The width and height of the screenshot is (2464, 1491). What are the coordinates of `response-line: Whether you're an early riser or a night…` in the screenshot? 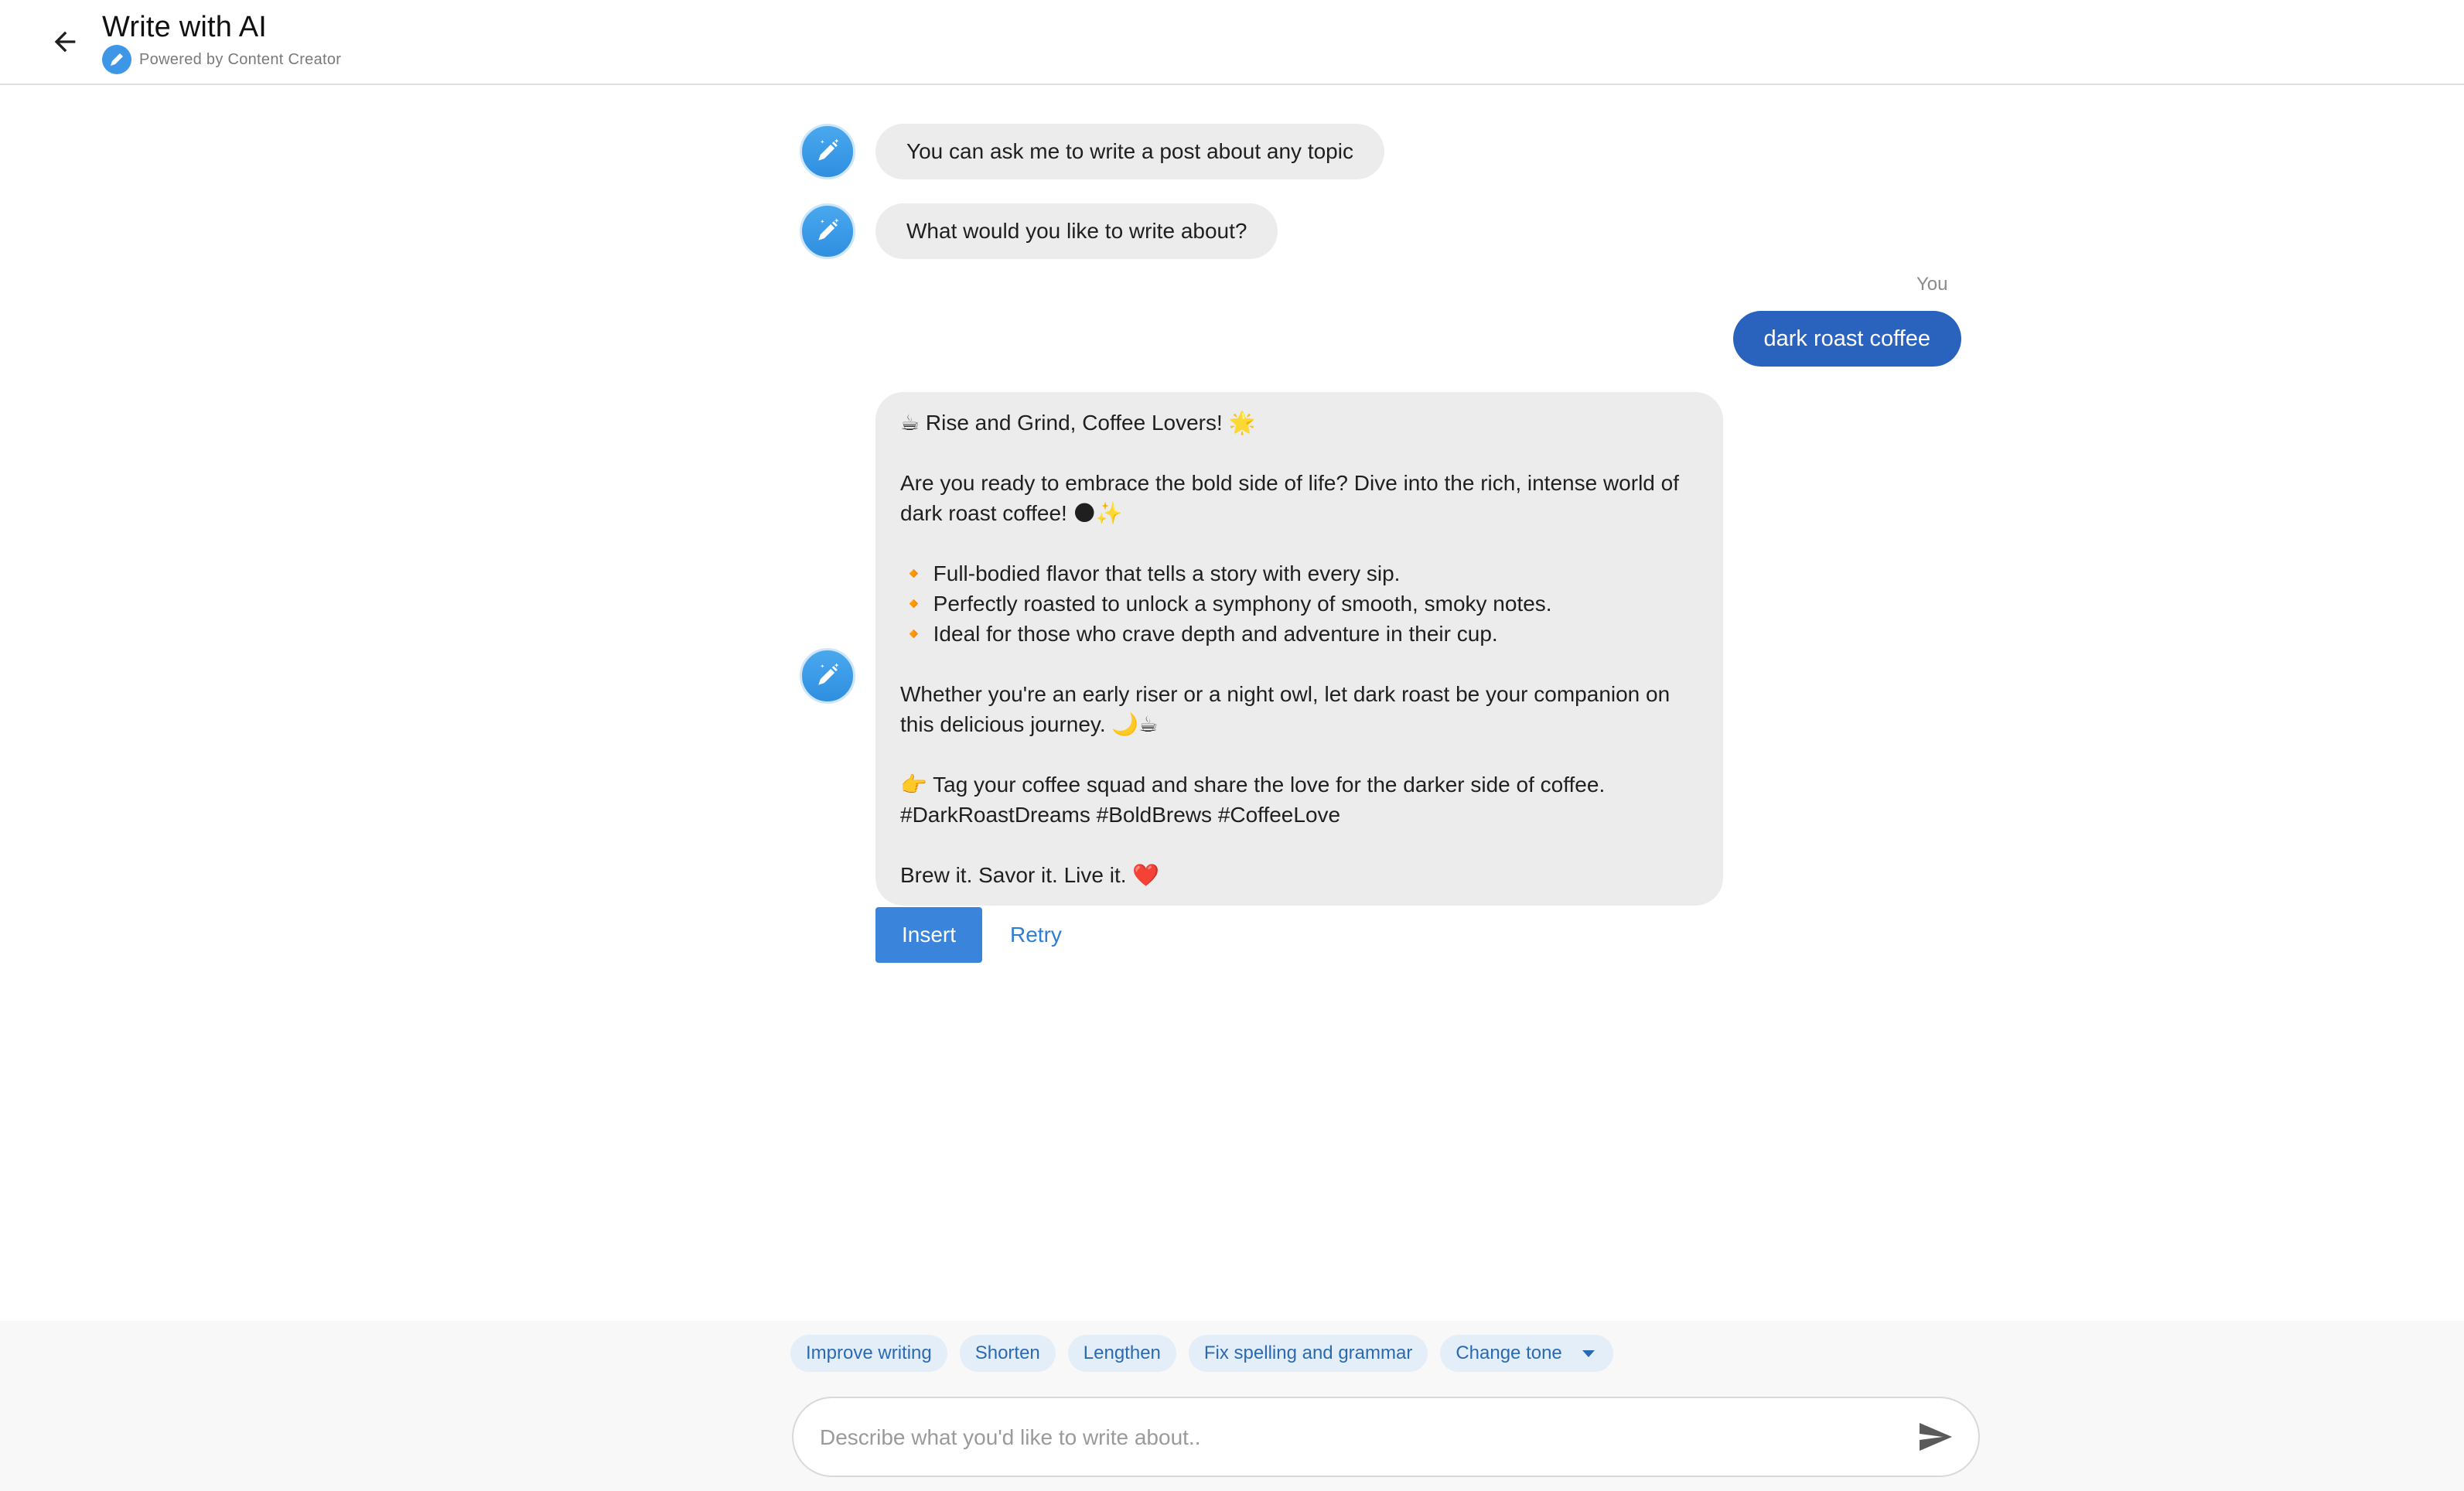 It's located at (1285, 709).